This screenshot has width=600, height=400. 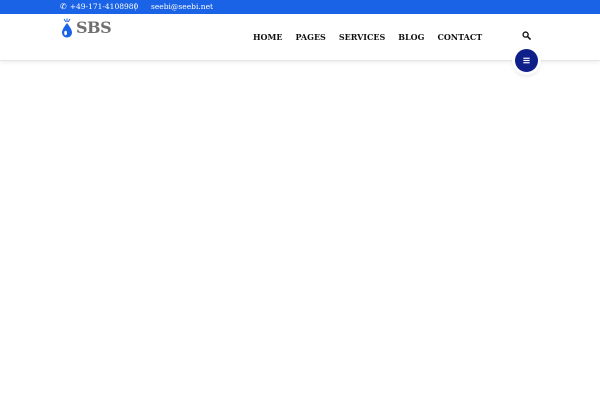 I want to click on site-header: SBS HOME PAGES SERVICES BLOG CONTACT, so click(x=300, y=37).